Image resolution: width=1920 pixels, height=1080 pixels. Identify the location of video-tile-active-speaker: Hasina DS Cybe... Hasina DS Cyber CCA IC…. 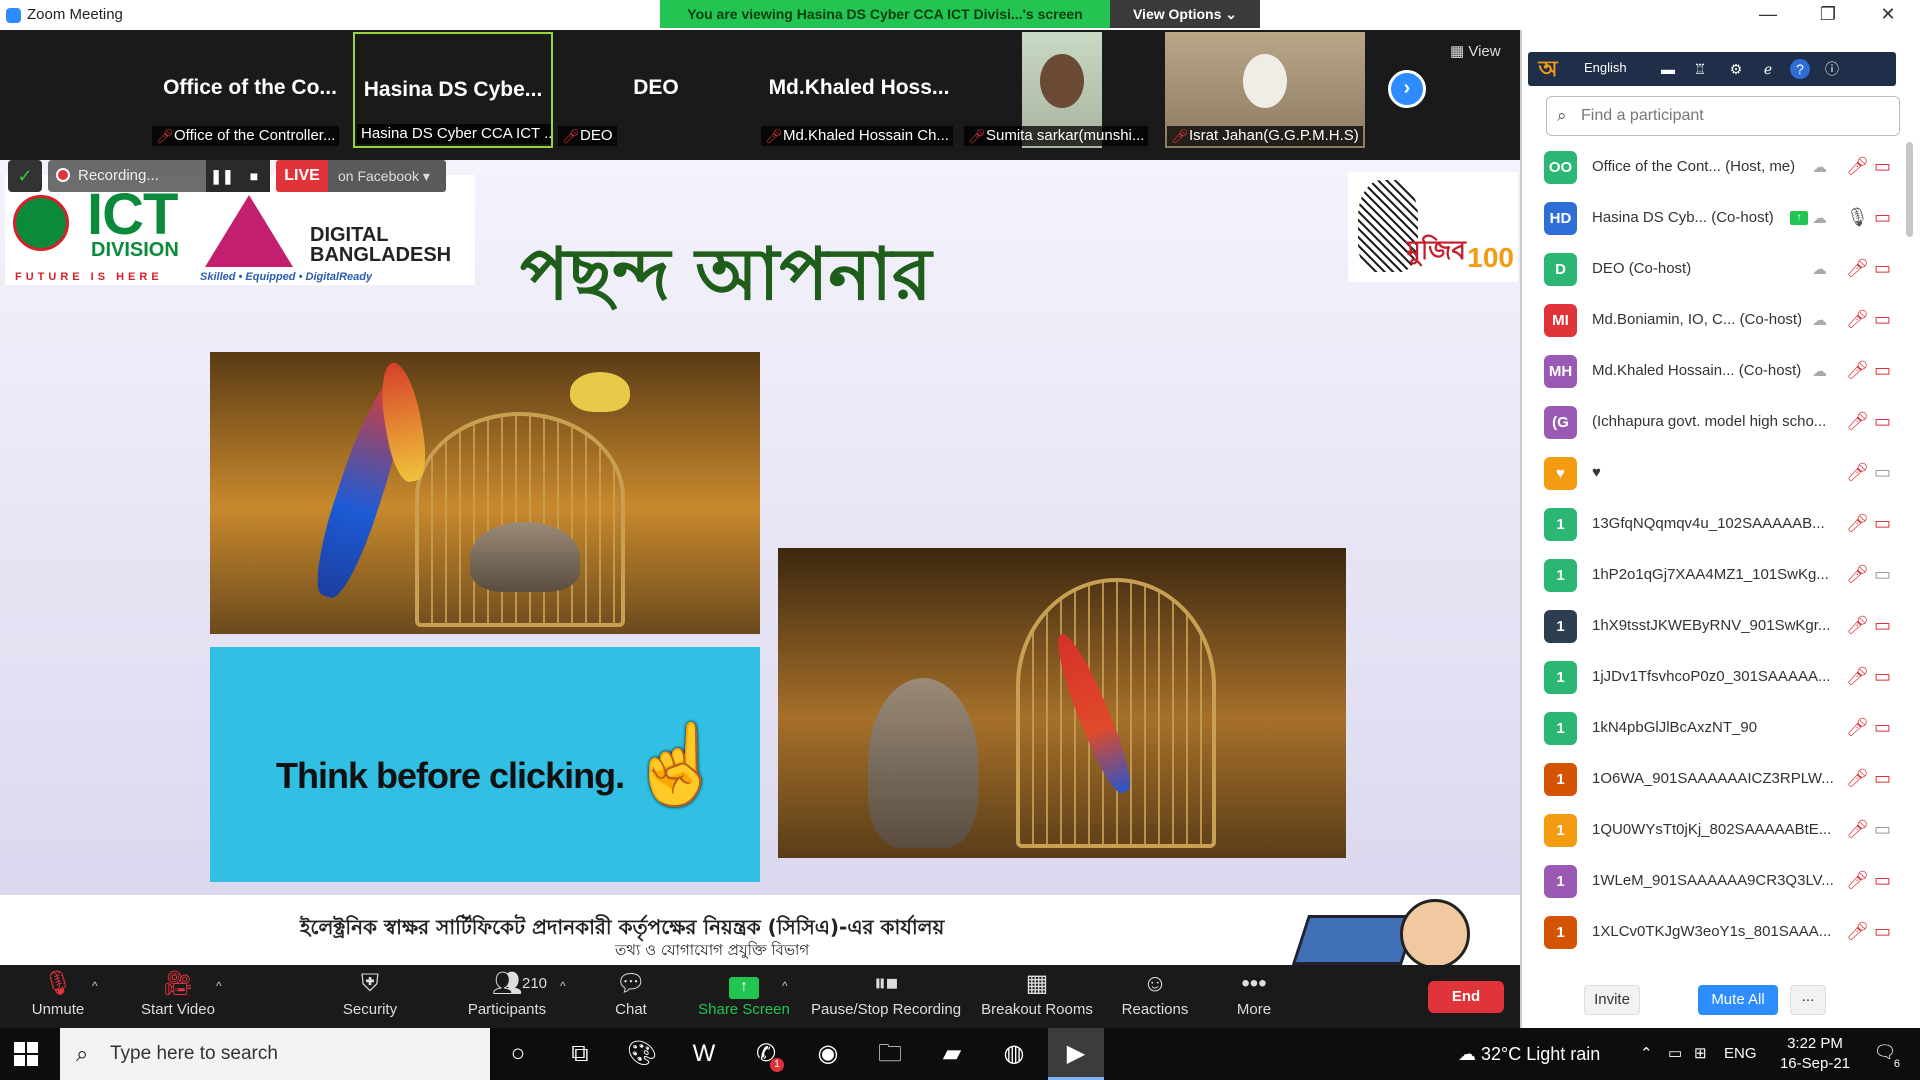
(453, 90).